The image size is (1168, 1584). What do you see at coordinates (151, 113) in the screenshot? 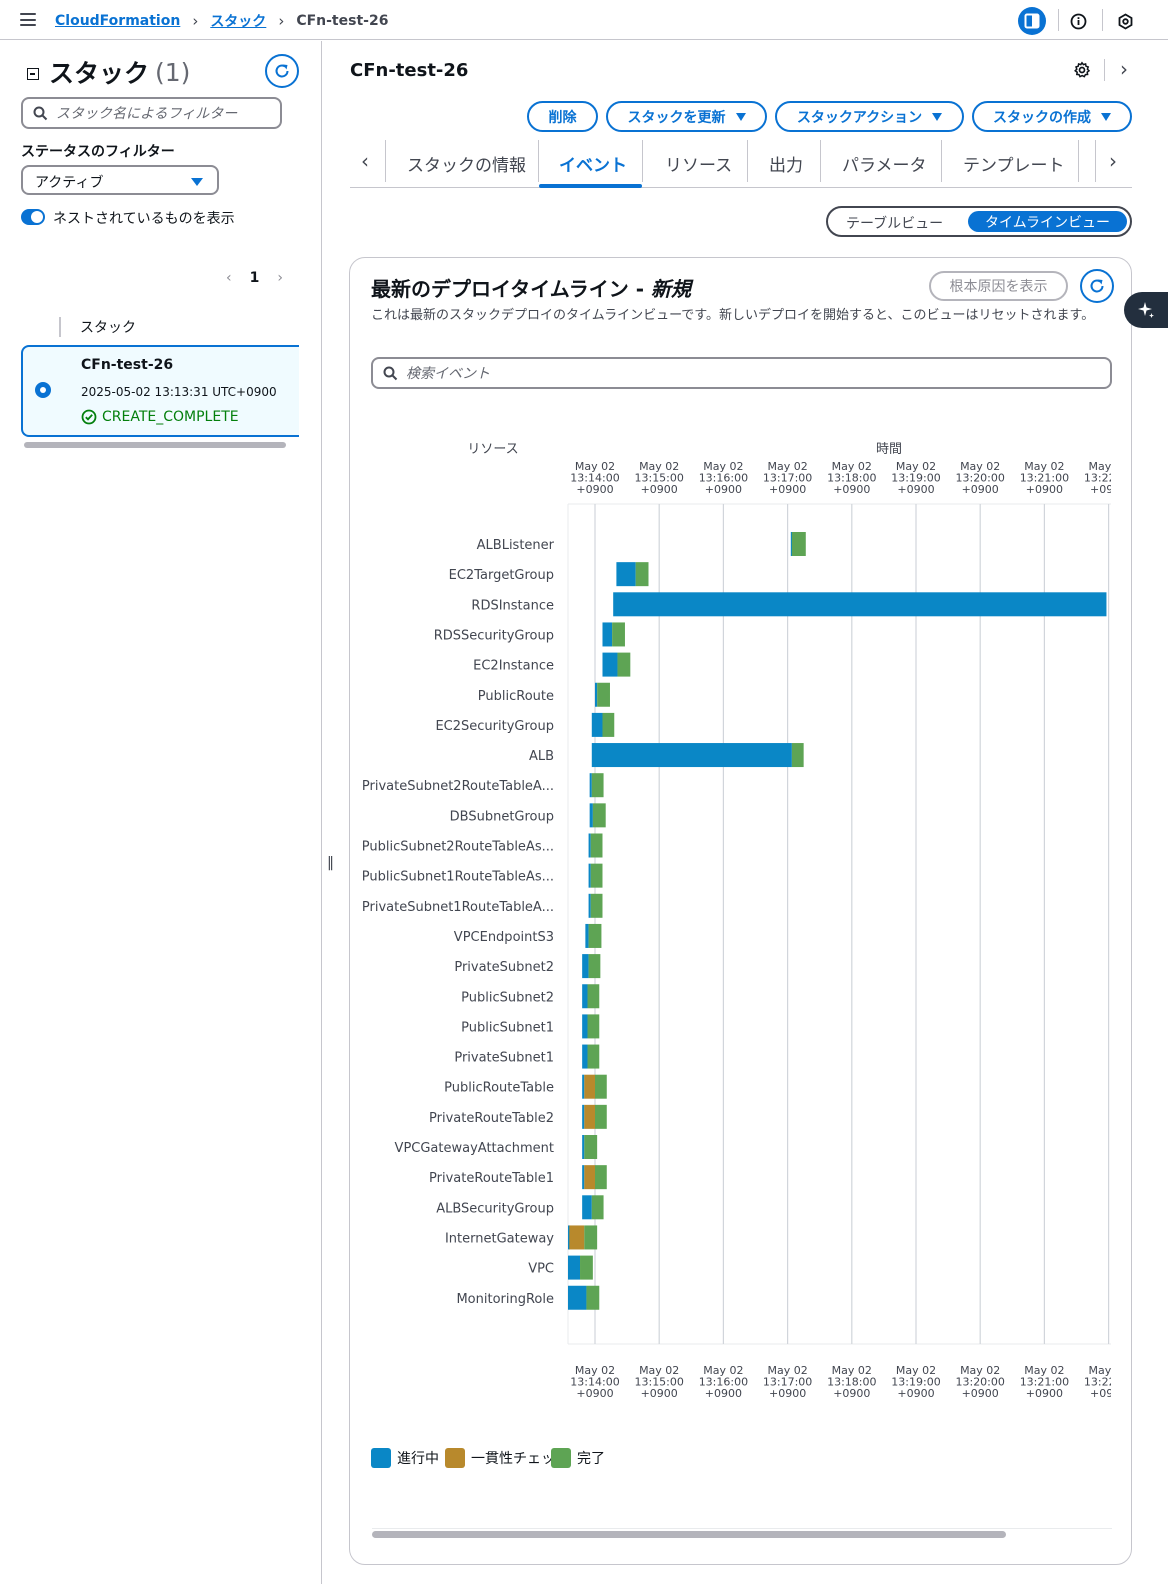
I see `stack-search-input: スタック名によるフィルター` at bounding box center [151, 113].